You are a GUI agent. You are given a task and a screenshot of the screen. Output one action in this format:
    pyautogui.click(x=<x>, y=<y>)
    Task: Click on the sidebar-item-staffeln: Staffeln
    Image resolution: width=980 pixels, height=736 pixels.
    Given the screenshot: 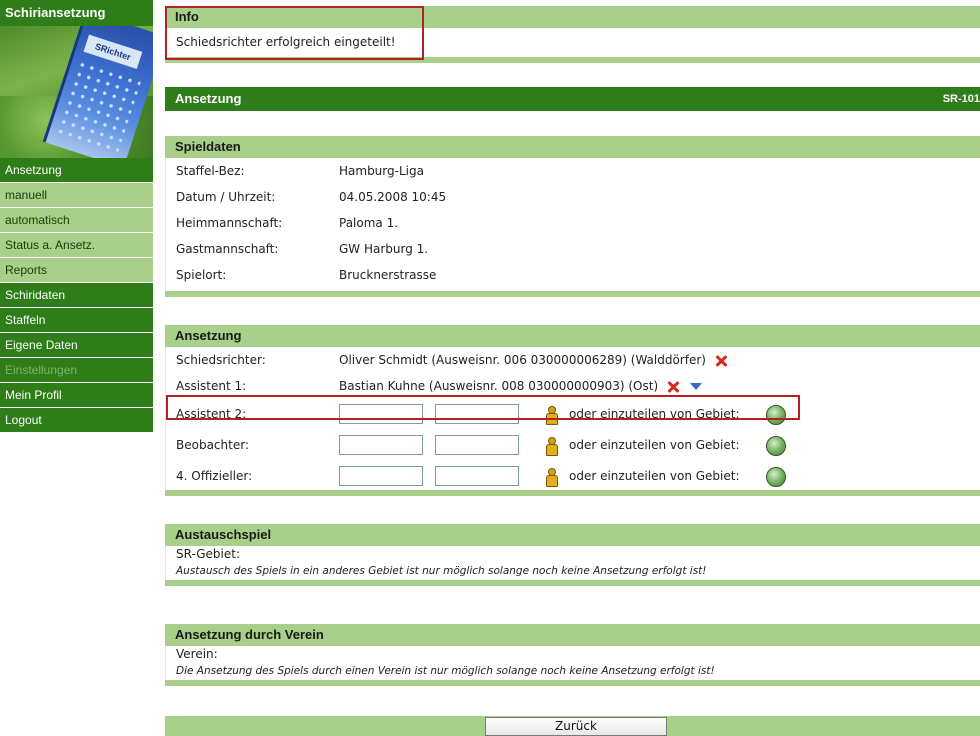 What is the action you would take?
    pyautogui.click(x=76, y=320)
    